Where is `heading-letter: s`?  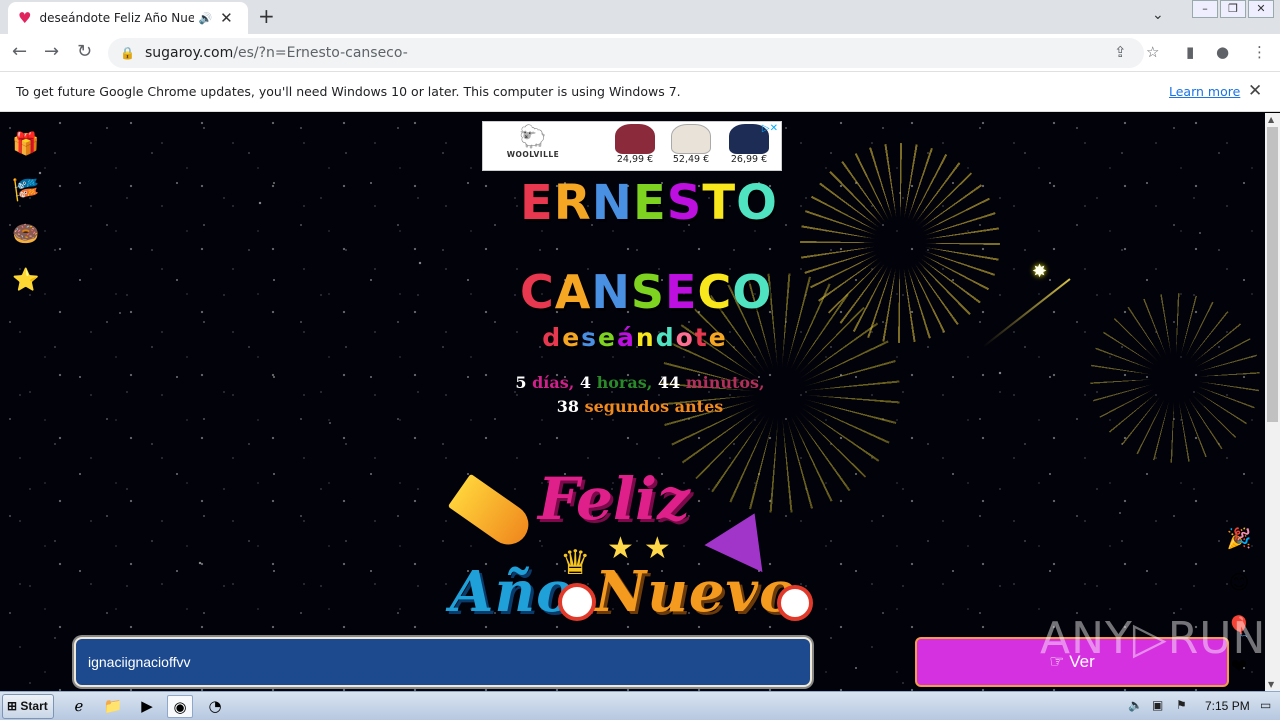 heading-letter: s is located at coordinates (590, 337).